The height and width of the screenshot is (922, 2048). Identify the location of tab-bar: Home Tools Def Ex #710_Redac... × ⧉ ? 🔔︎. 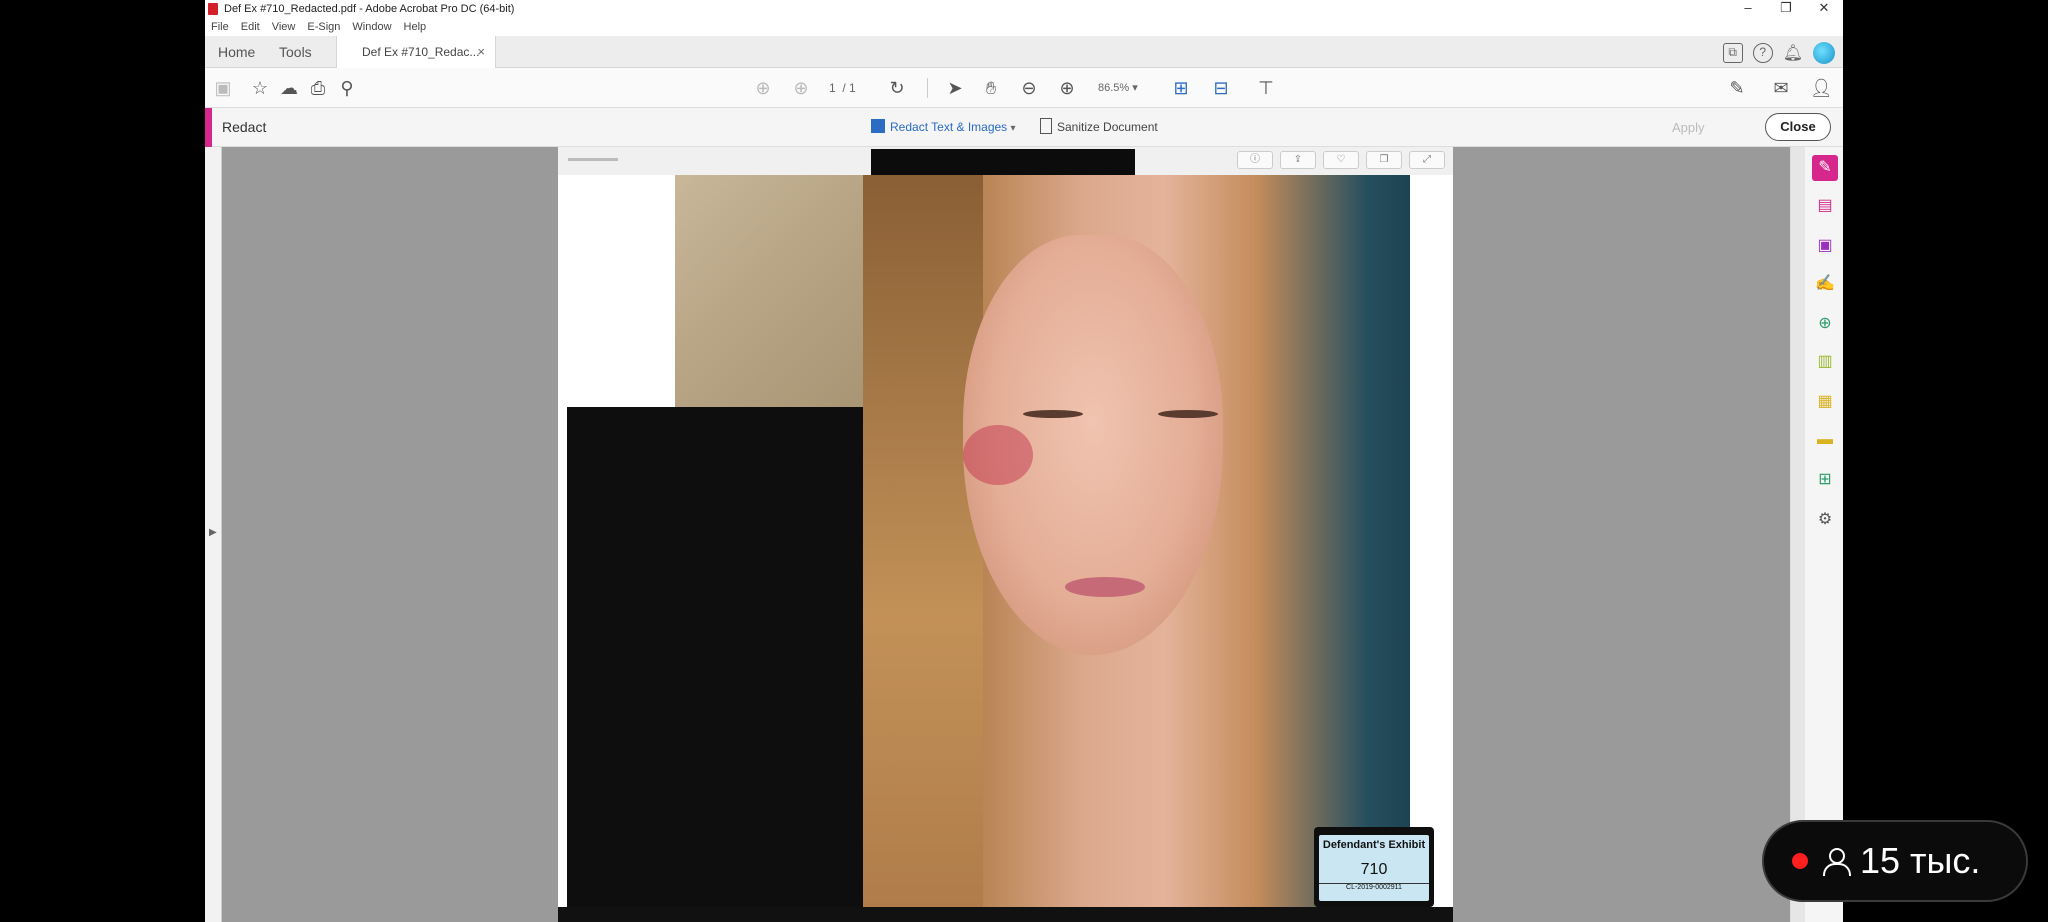
(1024, 52).